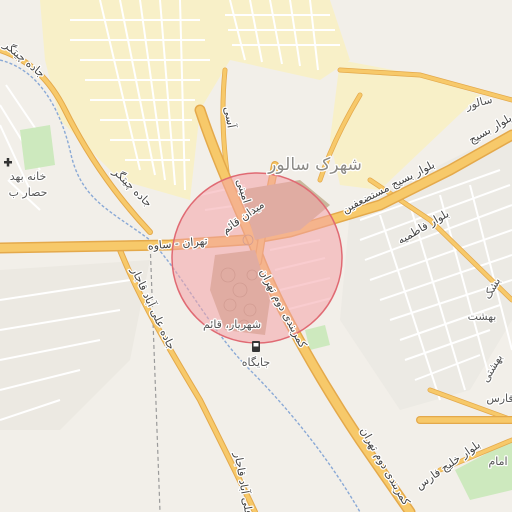 This screenshot has width=512, height=512. What do you see at coordinates (499, 398) in the screenshot?
I see `label-fars-right: فارس` at bounding box center [499, 398].